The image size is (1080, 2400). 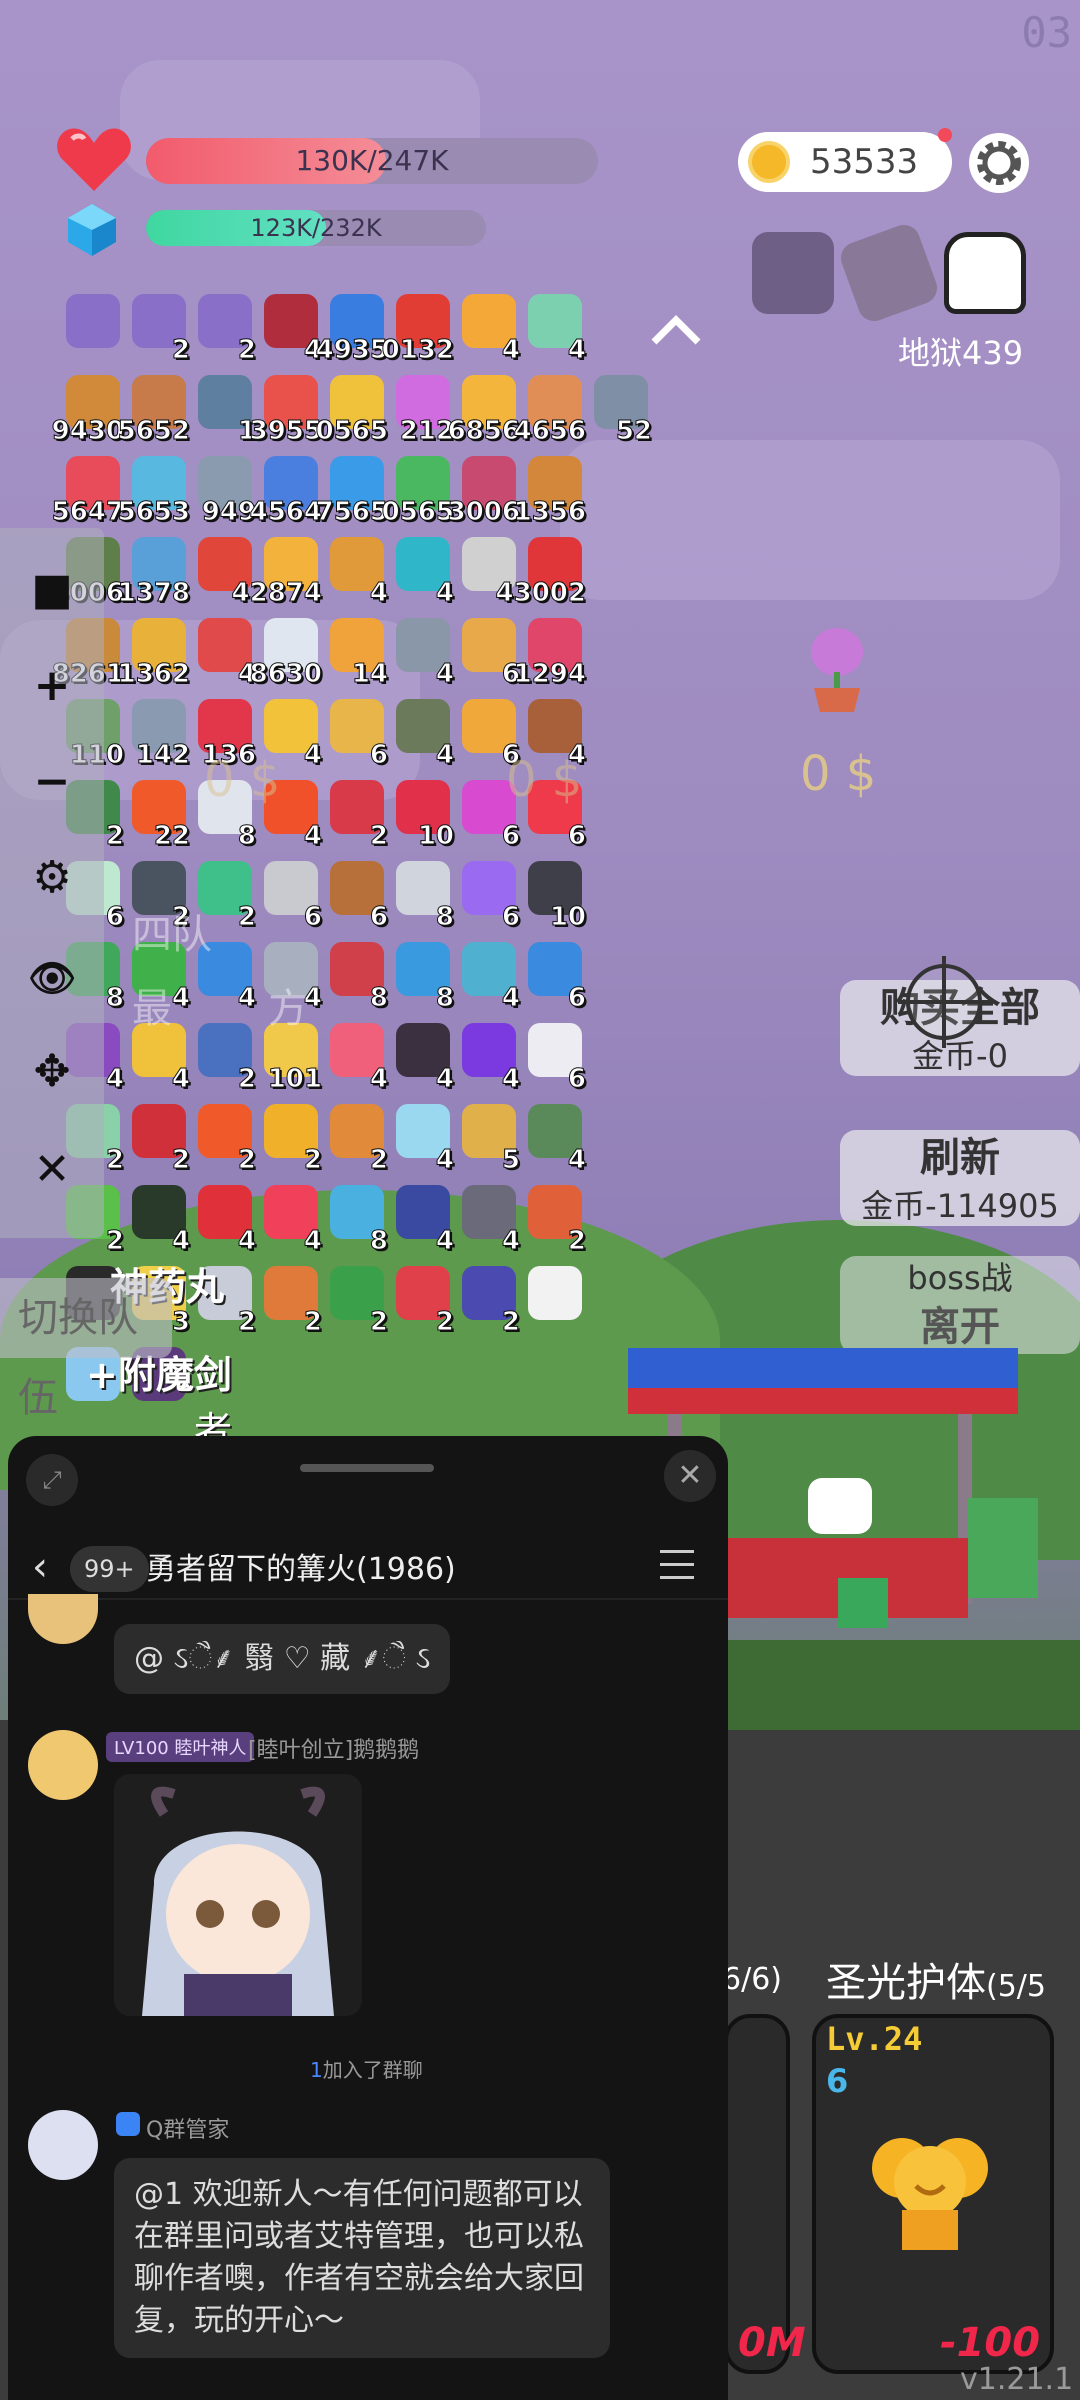 I want to click on inventory-slot: 42874, so click(x=277, y=573).